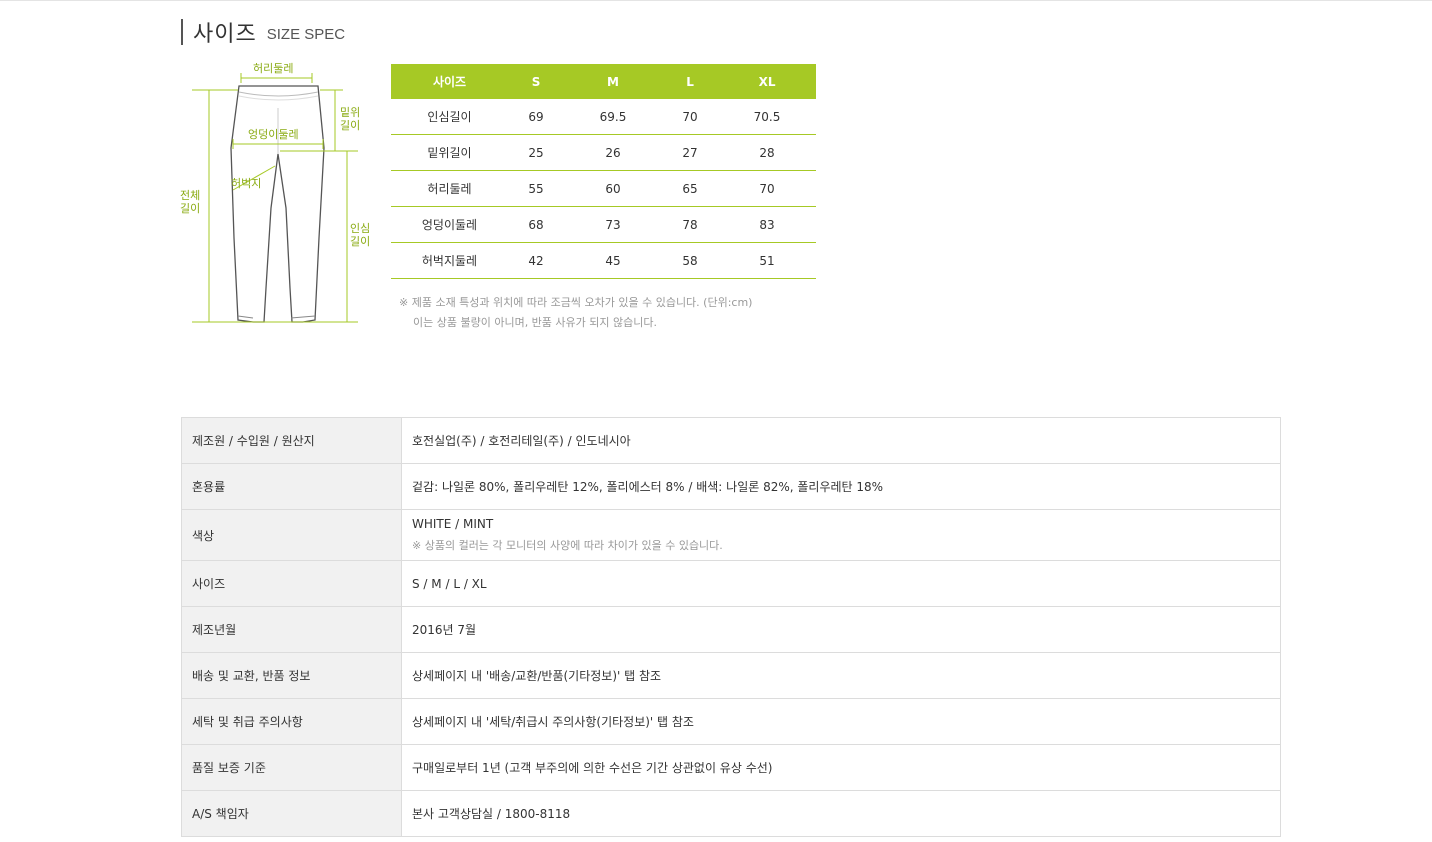 The image size is (1432, 842). What do you see at coordinates (360, 235) in the screenshot?
I see `diagram-inseam-label: 인심 길이` at bounding box center [360, 235].